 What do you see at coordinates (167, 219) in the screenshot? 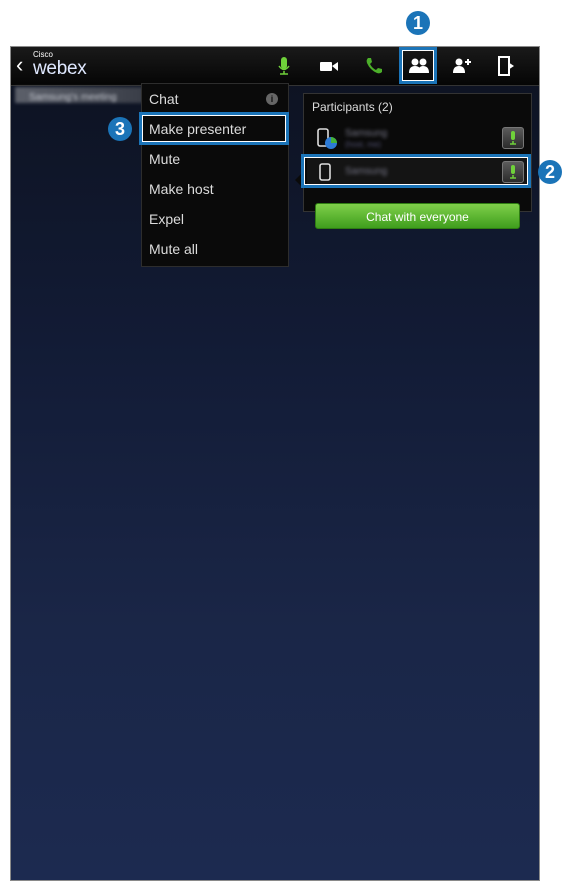
I see `menu-item-label: Expel` at bounding box center [167, 219].